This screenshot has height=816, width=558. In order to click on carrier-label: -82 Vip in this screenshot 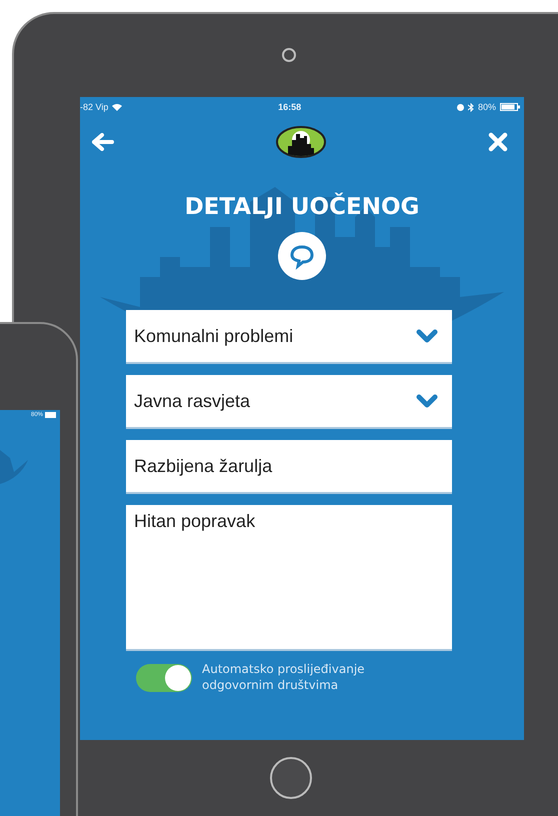, I will do `click(94, 107)`.